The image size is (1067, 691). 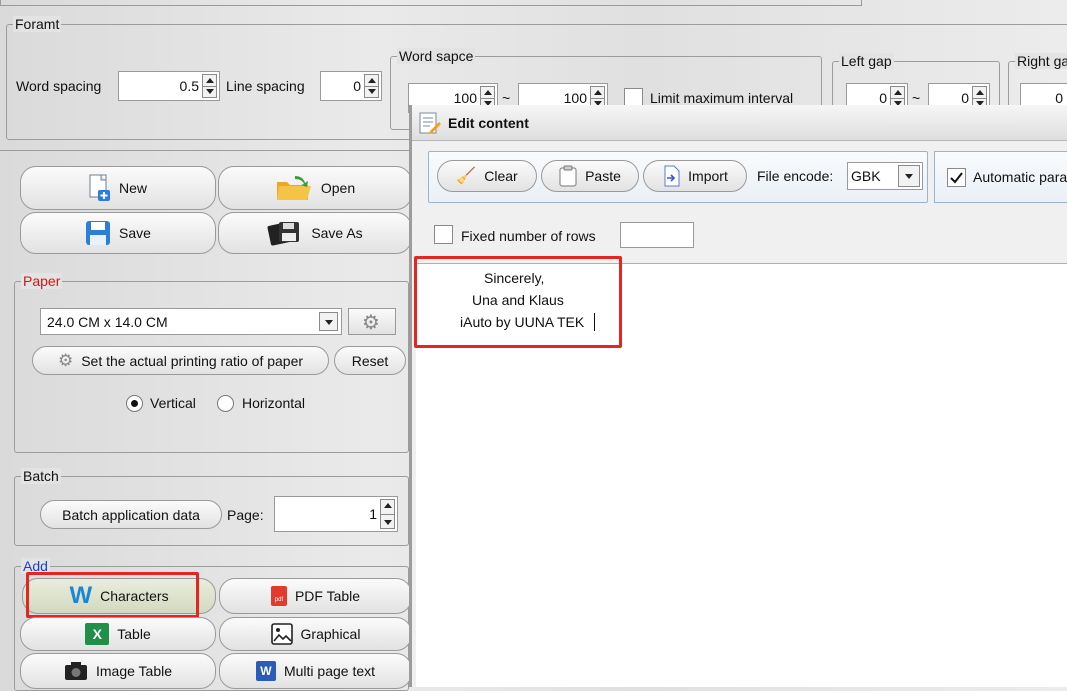 I want to click on image-table-label: Image Table, so click(x=133, y=671).